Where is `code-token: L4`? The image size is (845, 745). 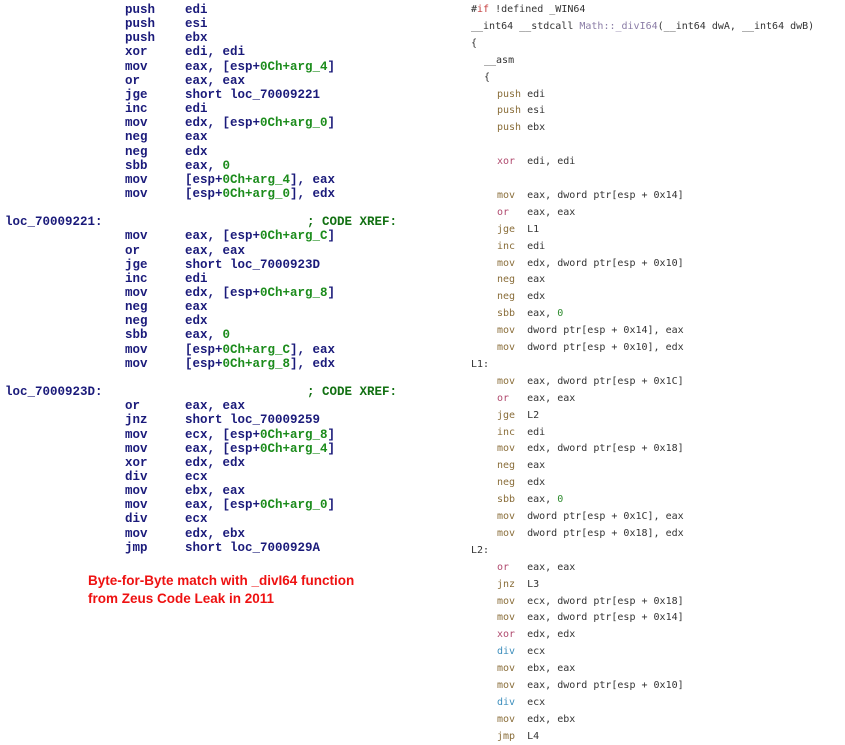
code-token: L4 is located at coordinates (527, 736).